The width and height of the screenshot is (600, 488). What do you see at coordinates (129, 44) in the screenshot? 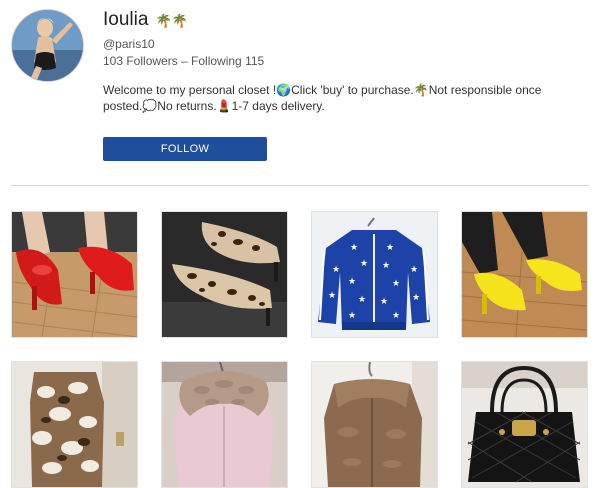
I see `profile-handle: @paris10` at bounding box center [129, 44].